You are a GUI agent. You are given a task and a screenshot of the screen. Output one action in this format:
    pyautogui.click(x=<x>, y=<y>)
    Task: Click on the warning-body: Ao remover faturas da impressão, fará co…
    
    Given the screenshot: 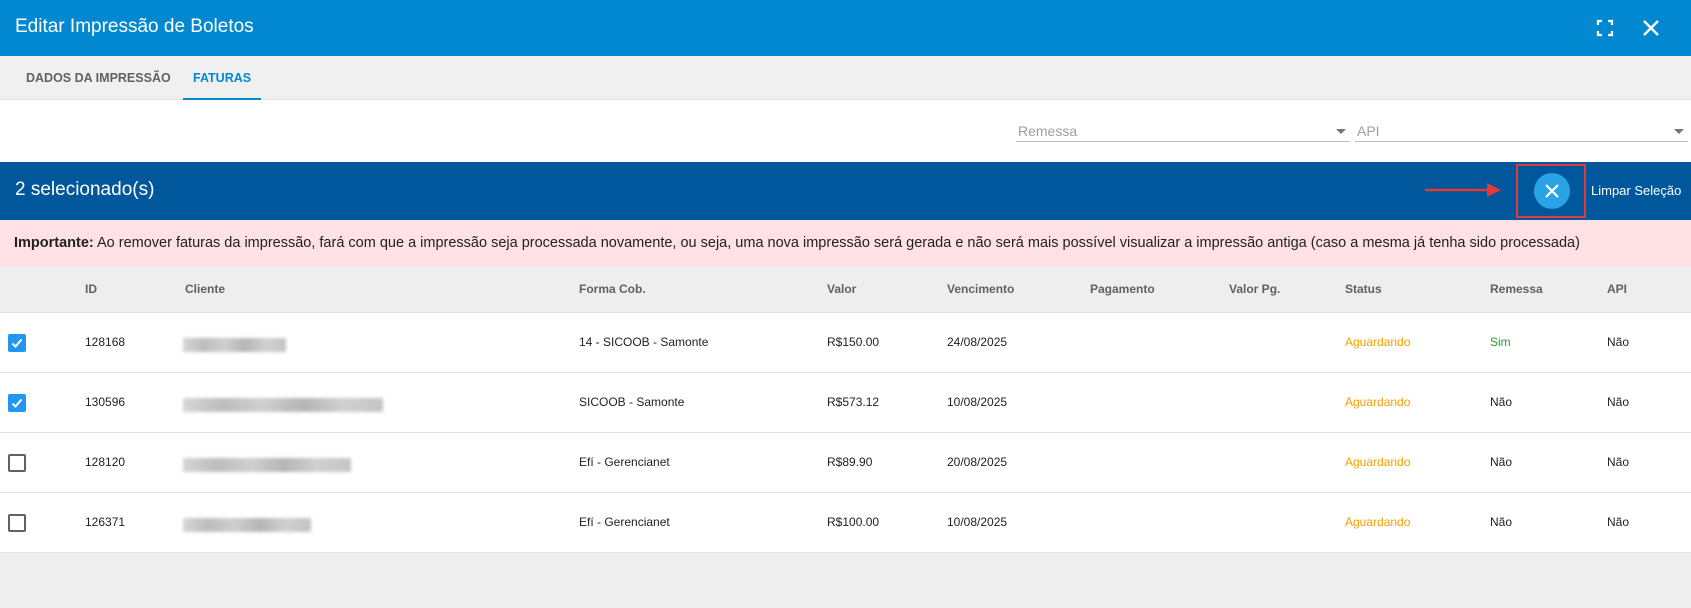 What is the action you would take?
    pyautogui.click(x=836, y=243)
    